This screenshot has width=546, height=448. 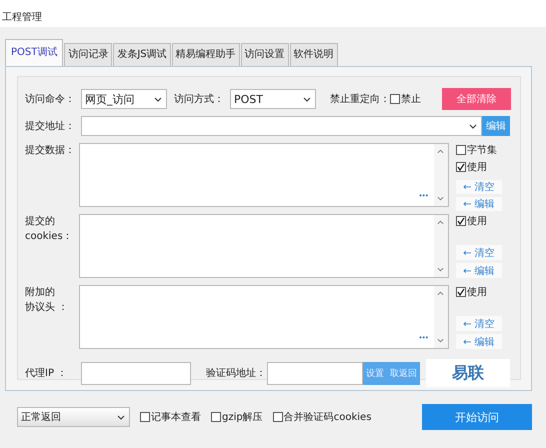 I want to click on proxy-input-field, so click(x=136, y=373).